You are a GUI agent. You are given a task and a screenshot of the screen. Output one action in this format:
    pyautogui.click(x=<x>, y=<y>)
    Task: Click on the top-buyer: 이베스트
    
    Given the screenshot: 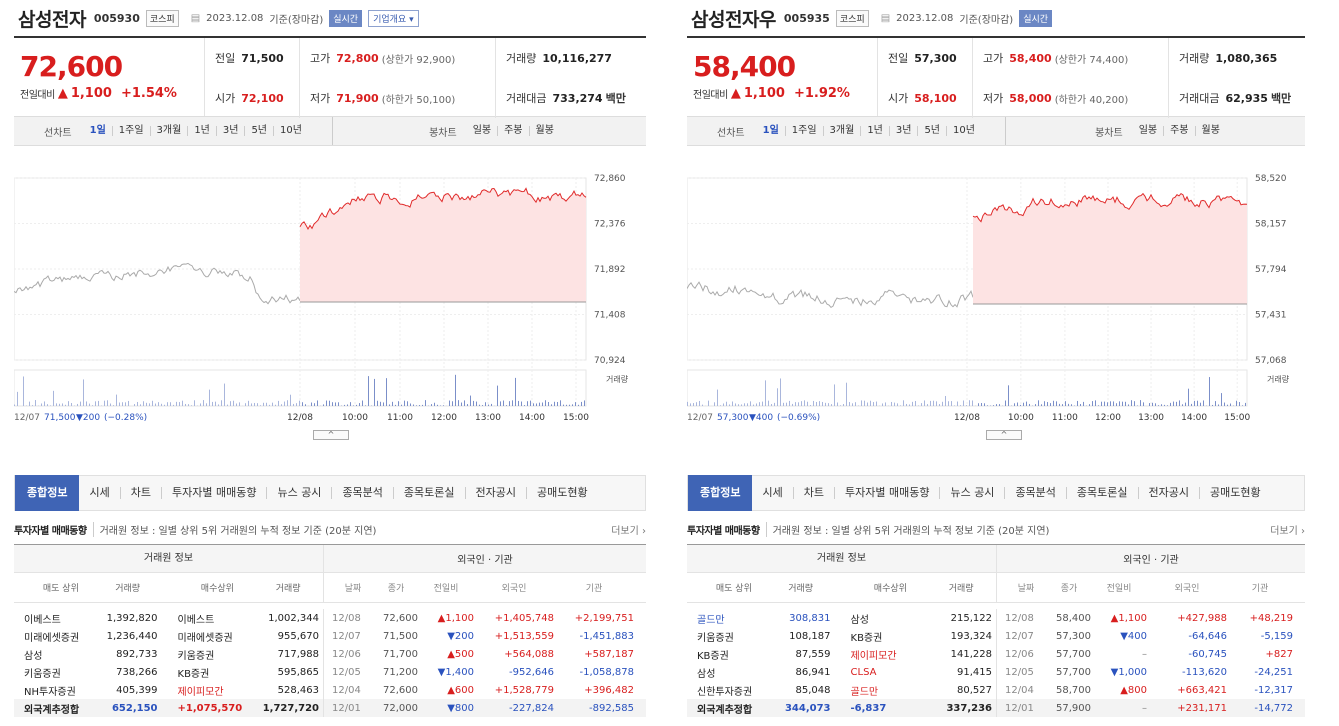 What is the action you would take?
    pyautogui.click(x=208, y=618)
    